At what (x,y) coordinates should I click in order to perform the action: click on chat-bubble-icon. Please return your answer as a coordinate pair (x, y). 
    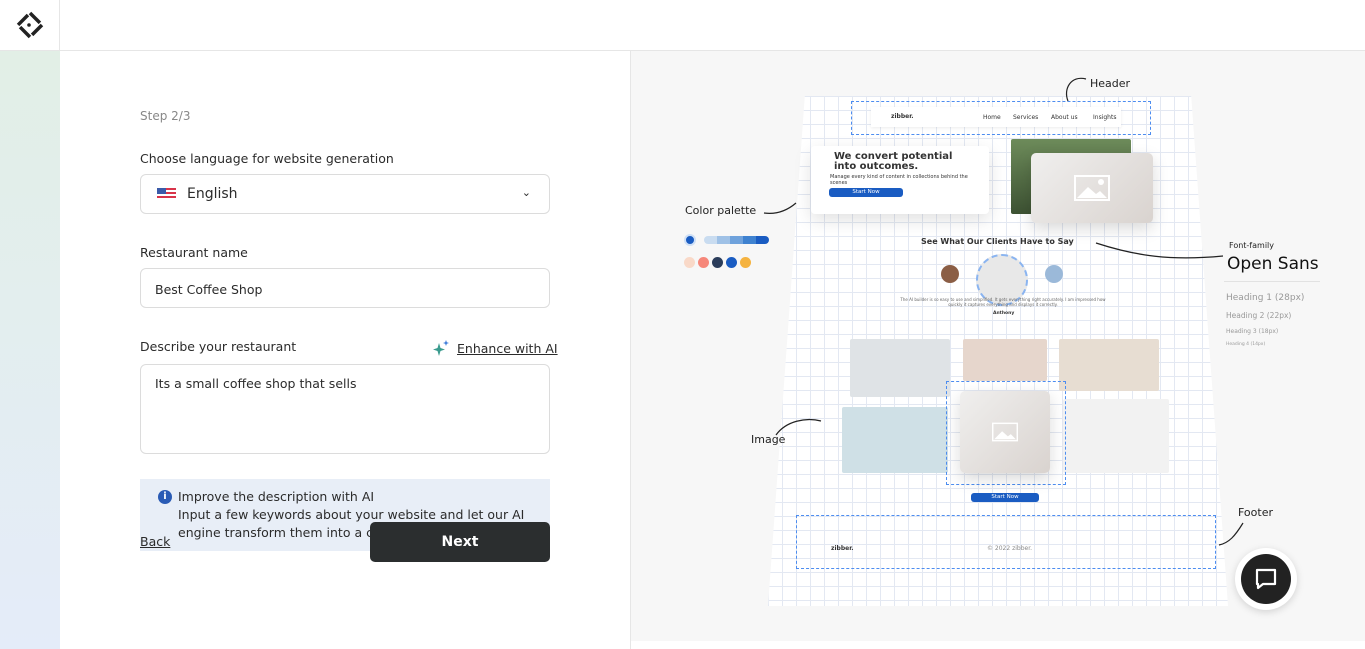
    Looking at the image, I should click on (1266, 579).